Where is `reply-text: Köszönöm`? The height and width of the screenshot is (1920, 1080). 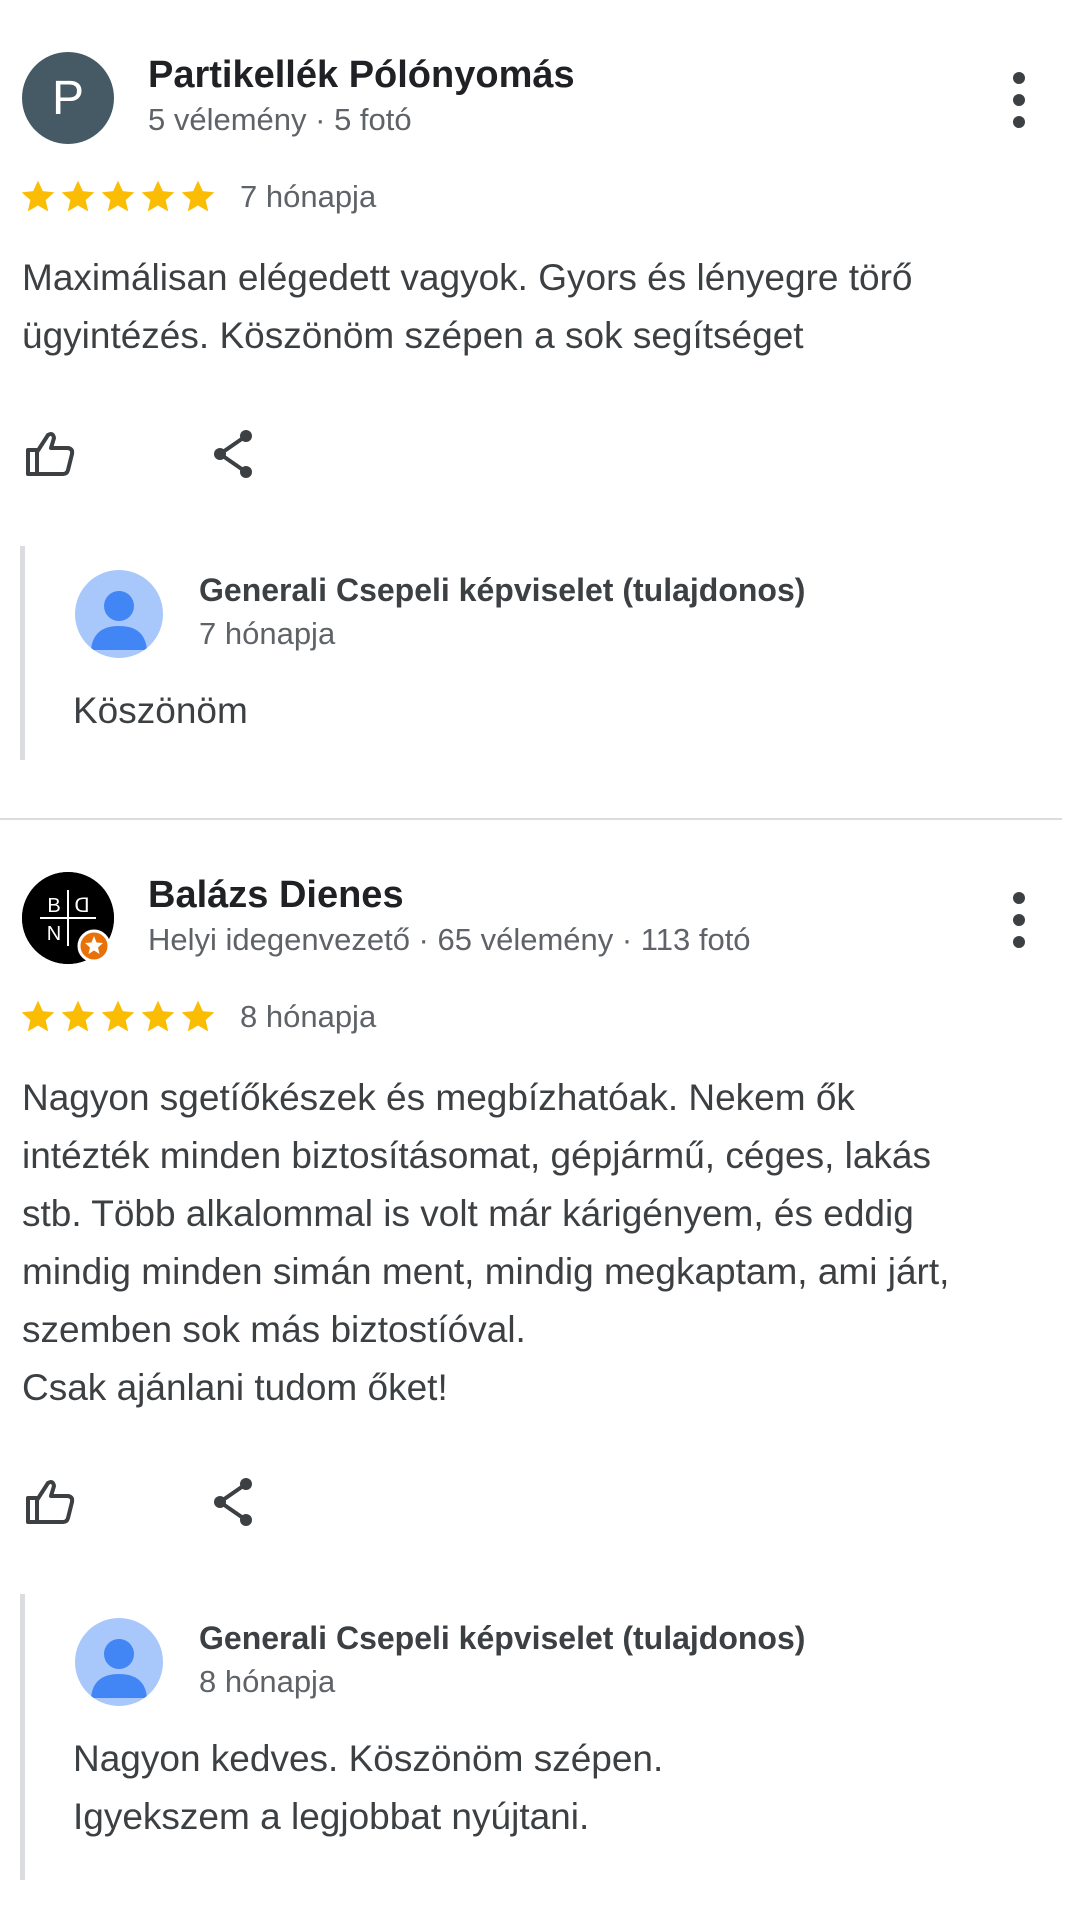
reply-text: Köszönöm is located at coordinates (543, 711).